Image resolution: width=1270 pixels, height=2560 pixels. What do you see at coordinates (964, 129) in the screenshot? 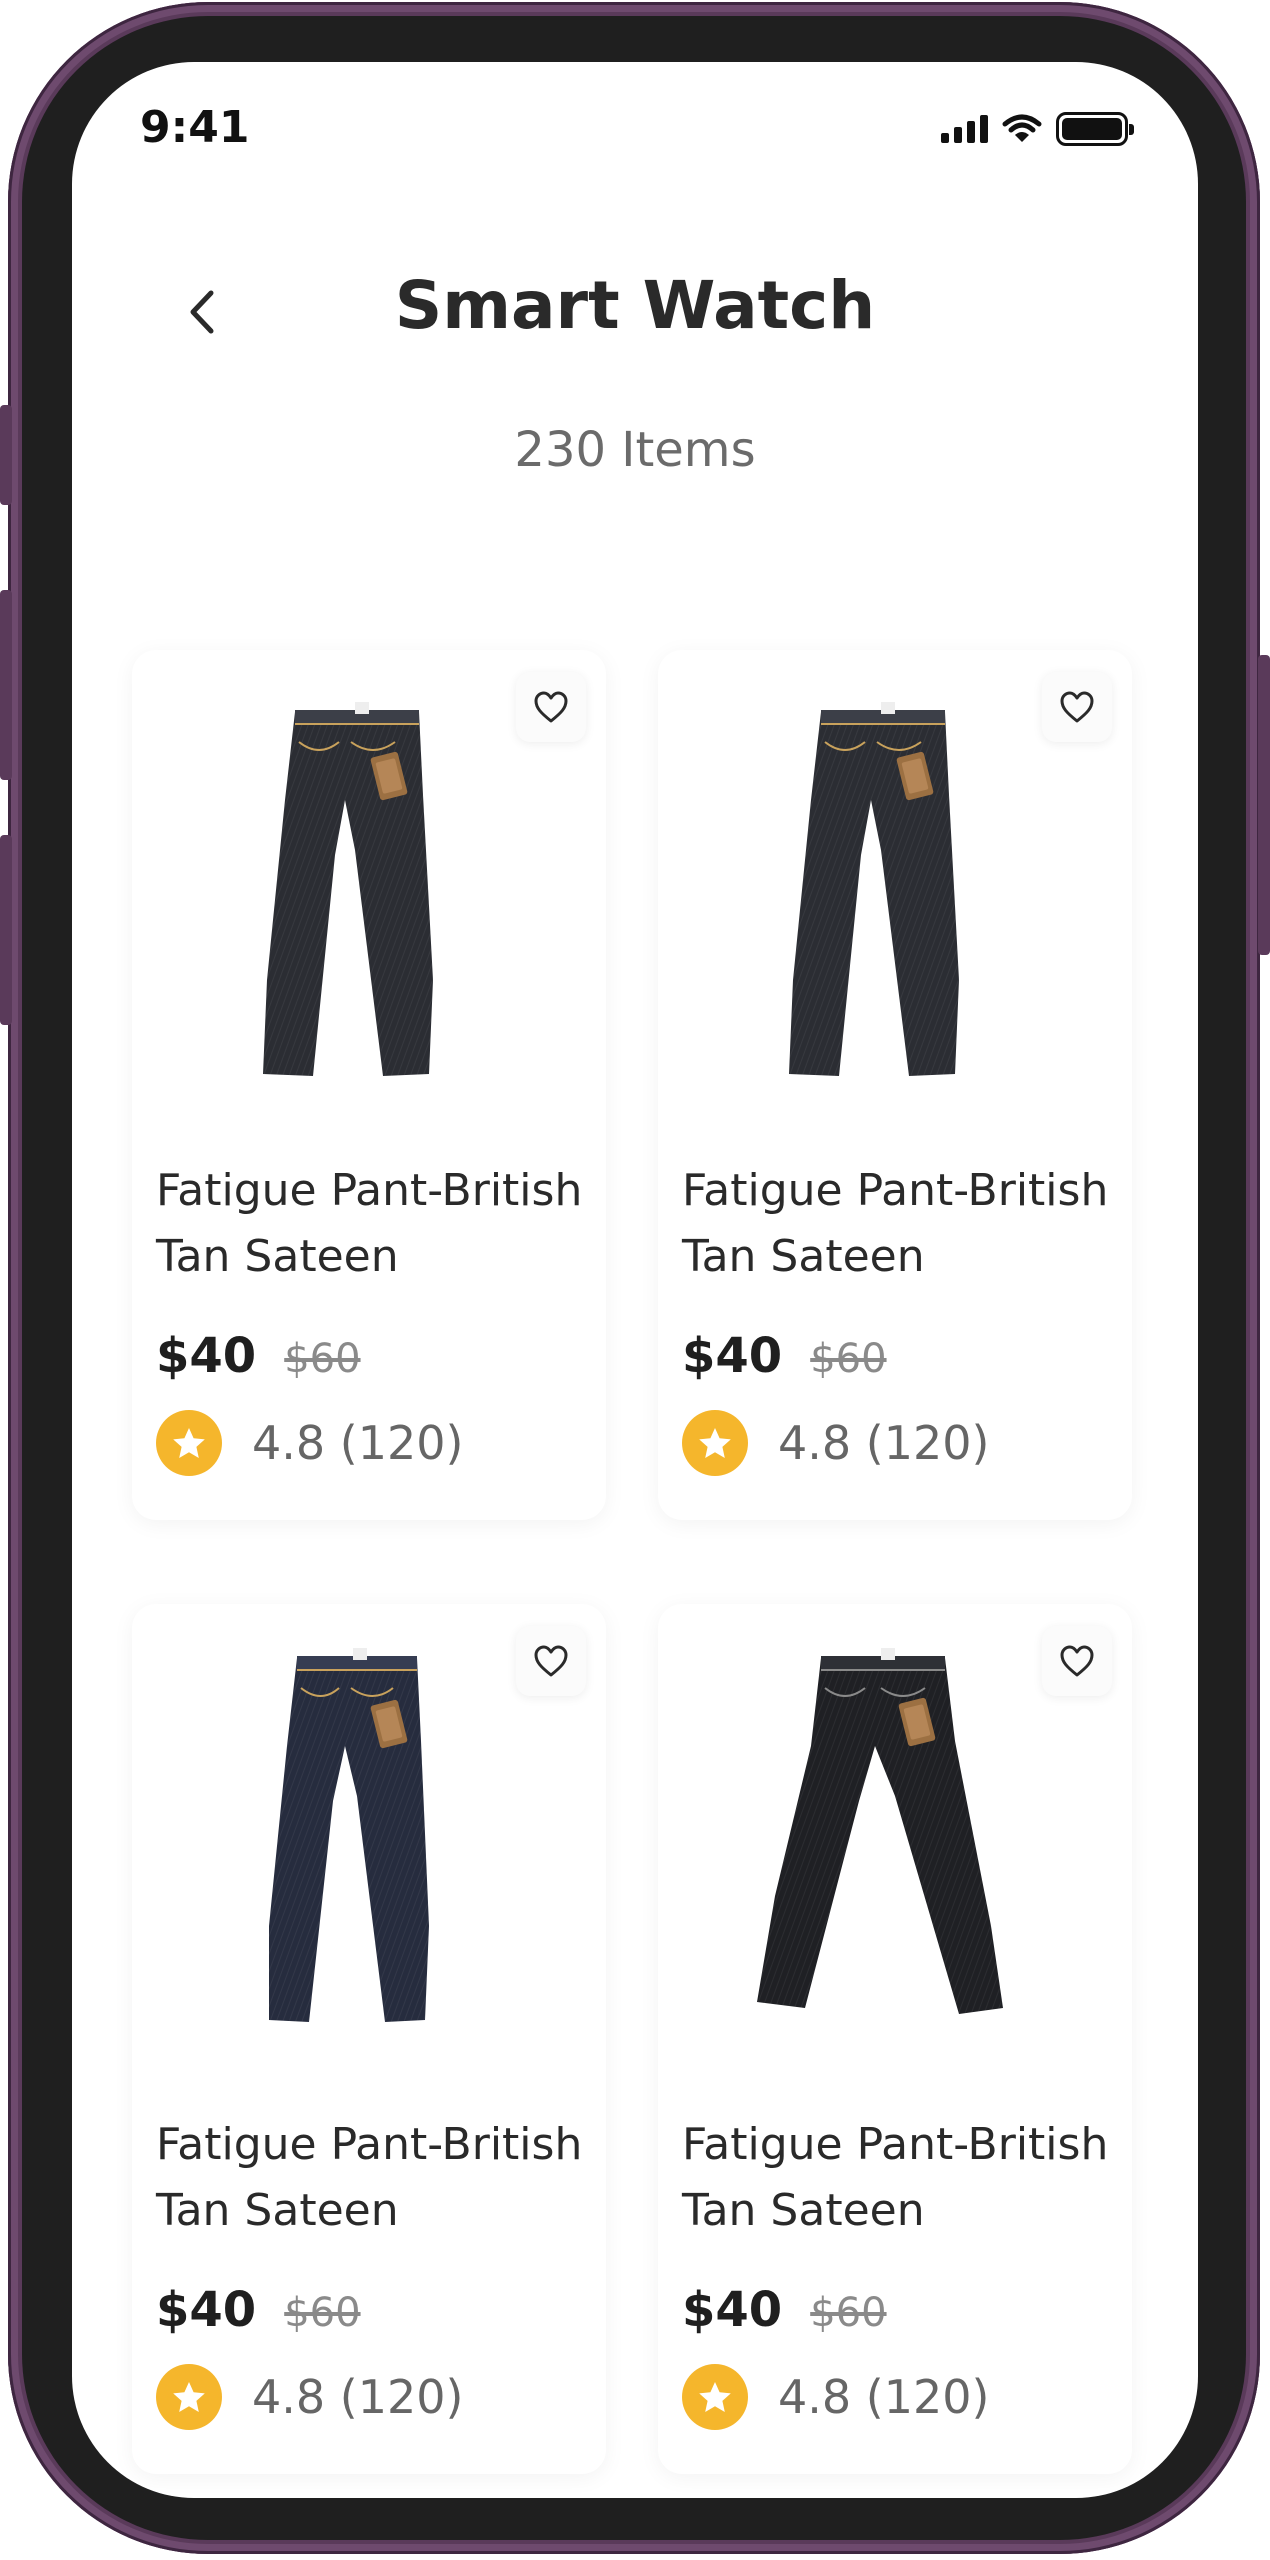
I see `signal-icon` at bounding box center [964, 129].